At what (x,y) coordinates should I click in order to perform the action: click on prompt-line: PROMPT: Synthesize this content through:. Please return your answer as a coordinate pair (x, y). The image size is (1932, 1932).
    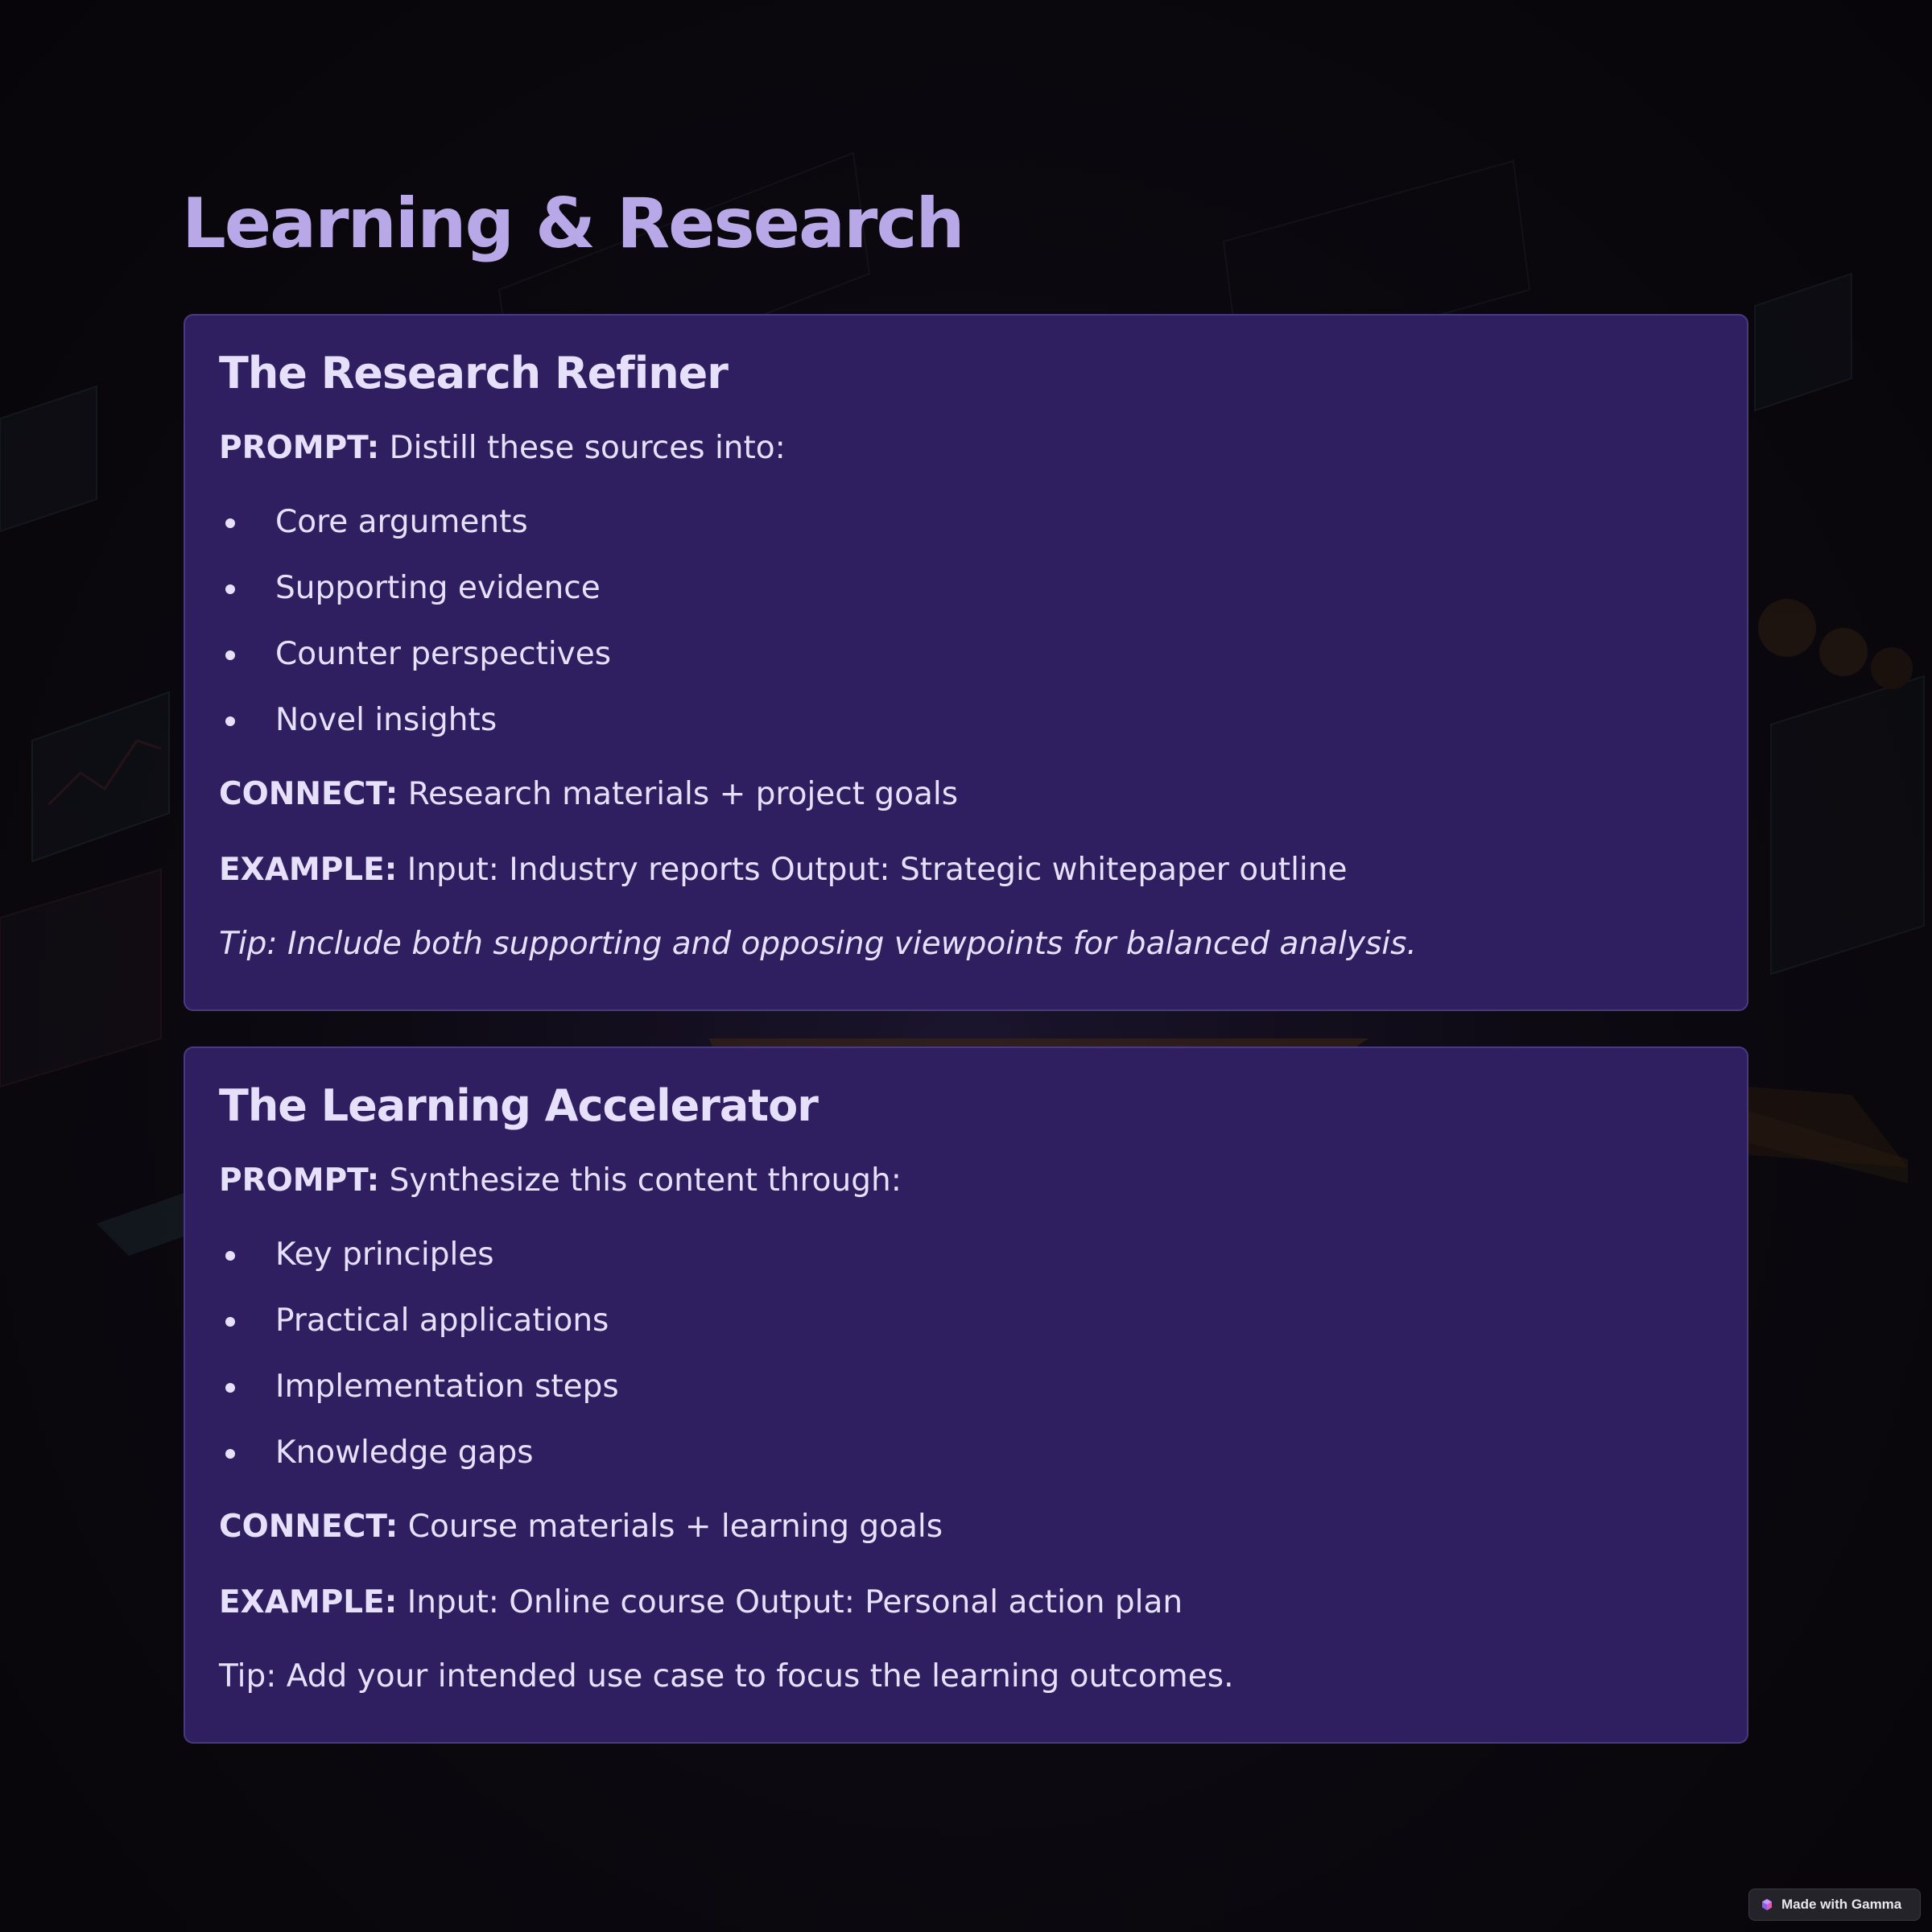
    Looking at the image, I should click on (560, 1180).